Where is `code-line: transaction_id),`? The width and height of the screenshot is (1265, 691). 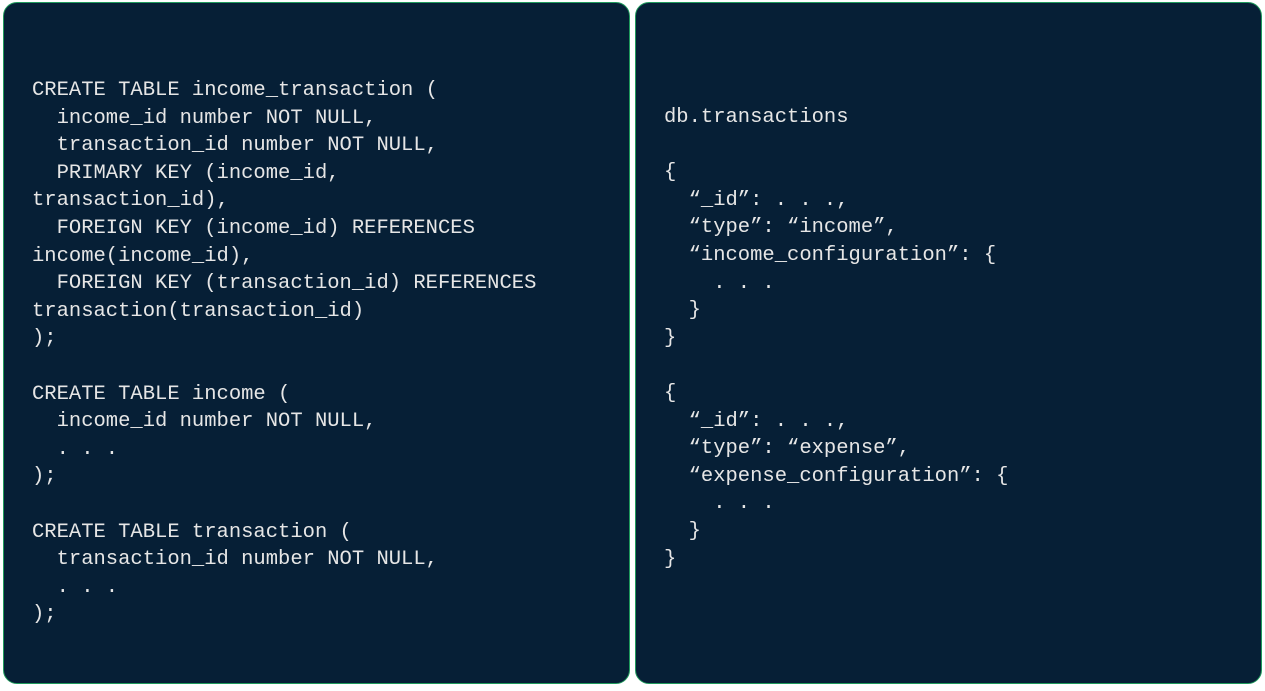 code-line: transaction_id), is located at coordinates (130, 201).